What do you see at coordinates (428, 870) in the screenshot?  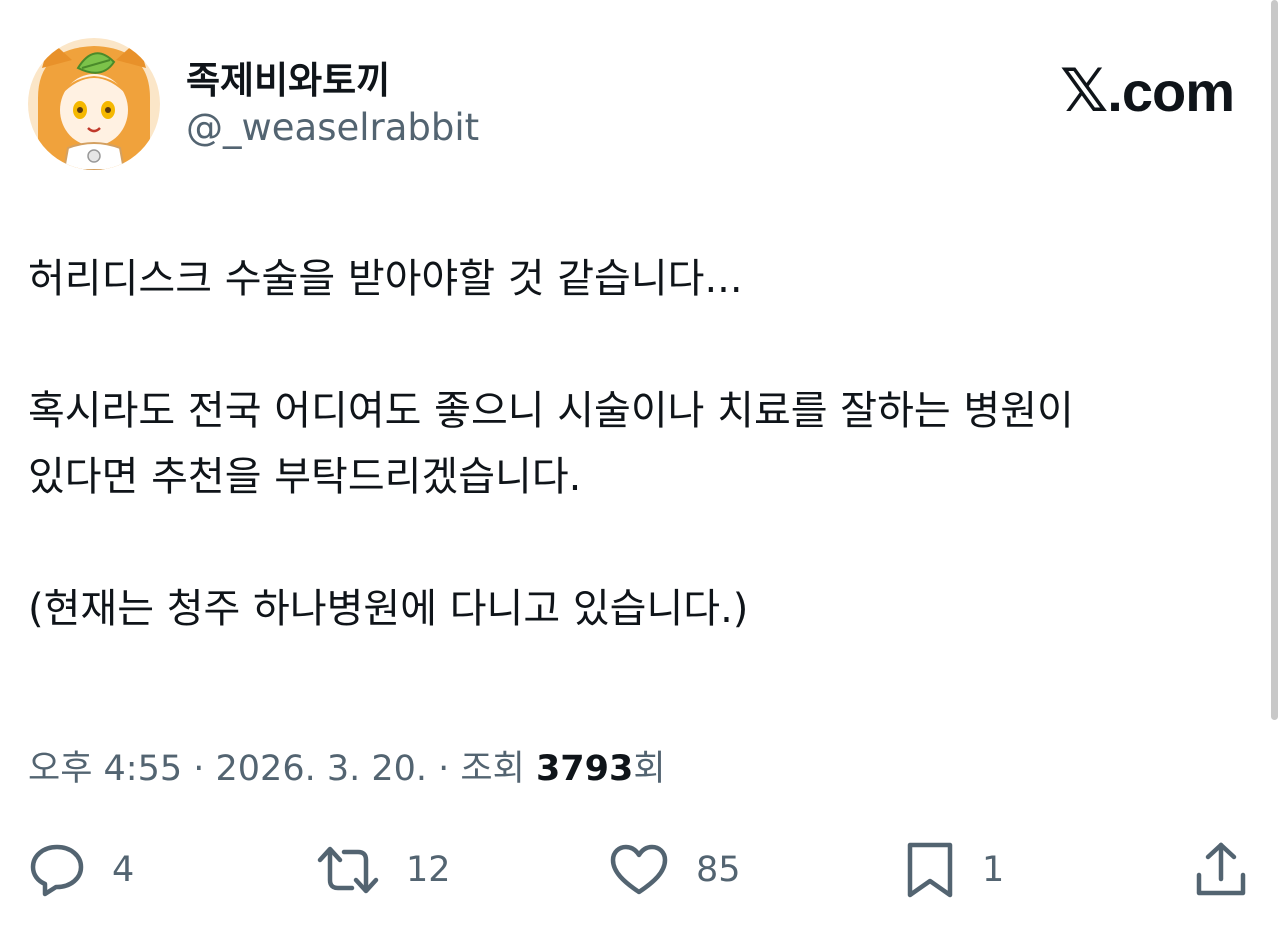 I see `retweet-count: 12` at bounding box center [428, 870].